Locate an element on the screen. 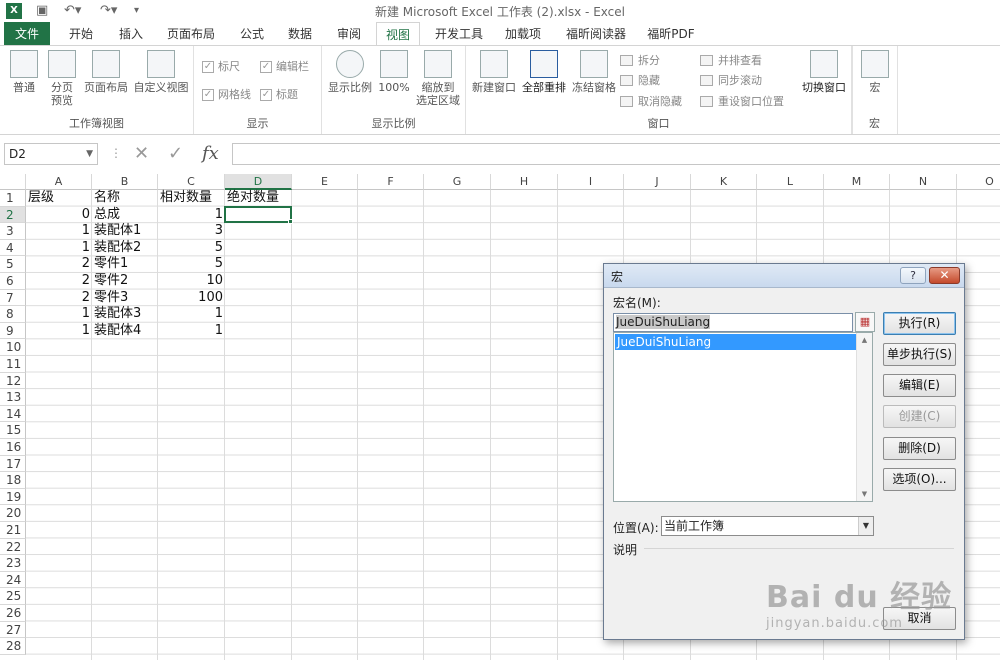 Image resolution: width=1000 pixels, height=660 pixels. row-header: 8 is located at coordinates (13, 314).